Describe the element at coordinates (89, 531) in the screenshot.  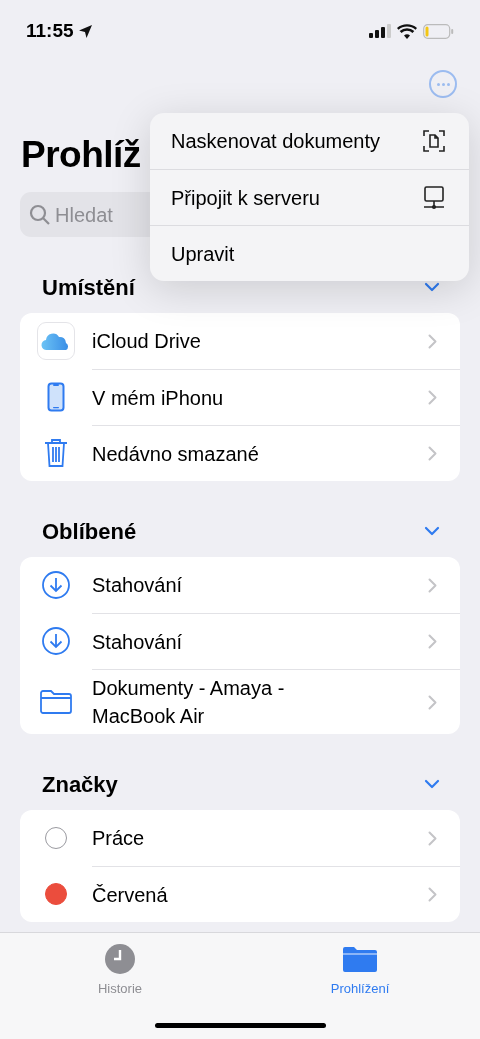
I see `section-header: Oblíbené` at that location.